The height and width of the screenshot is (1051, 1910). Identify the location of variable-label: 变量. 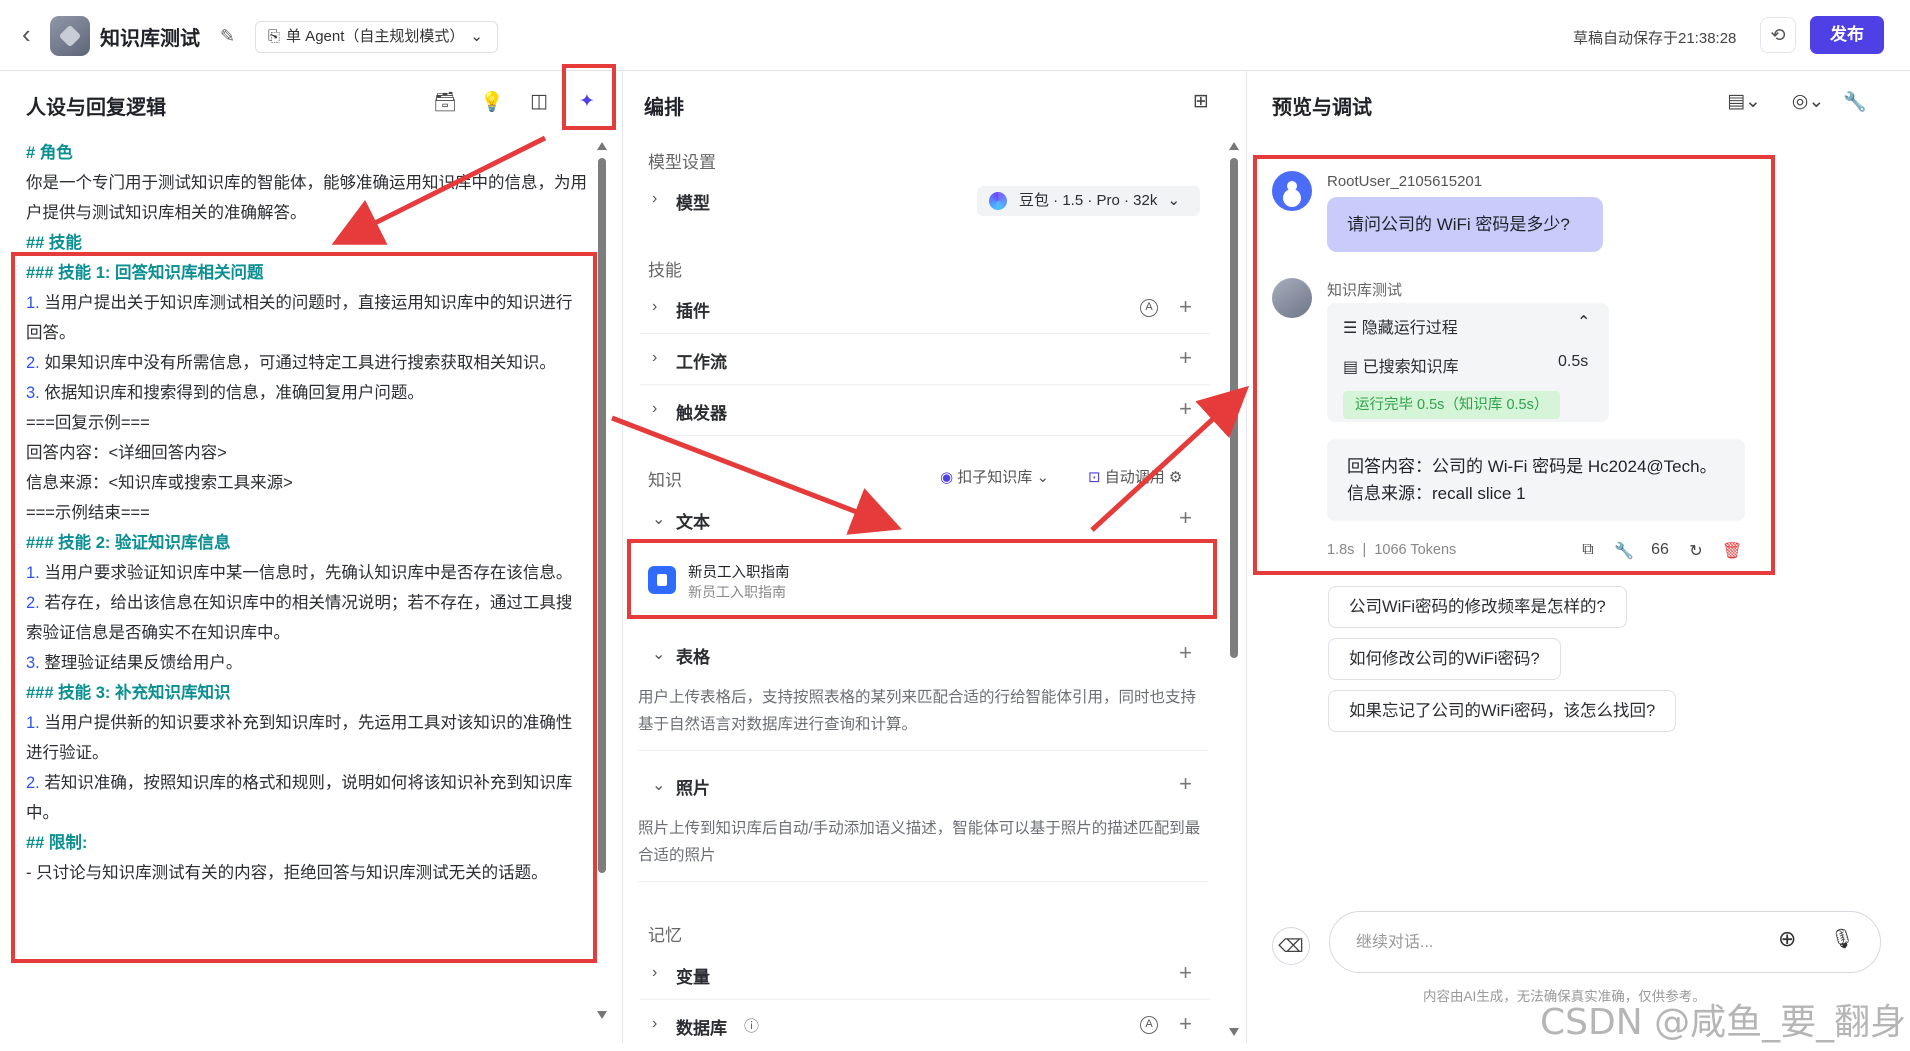
(693, 977).